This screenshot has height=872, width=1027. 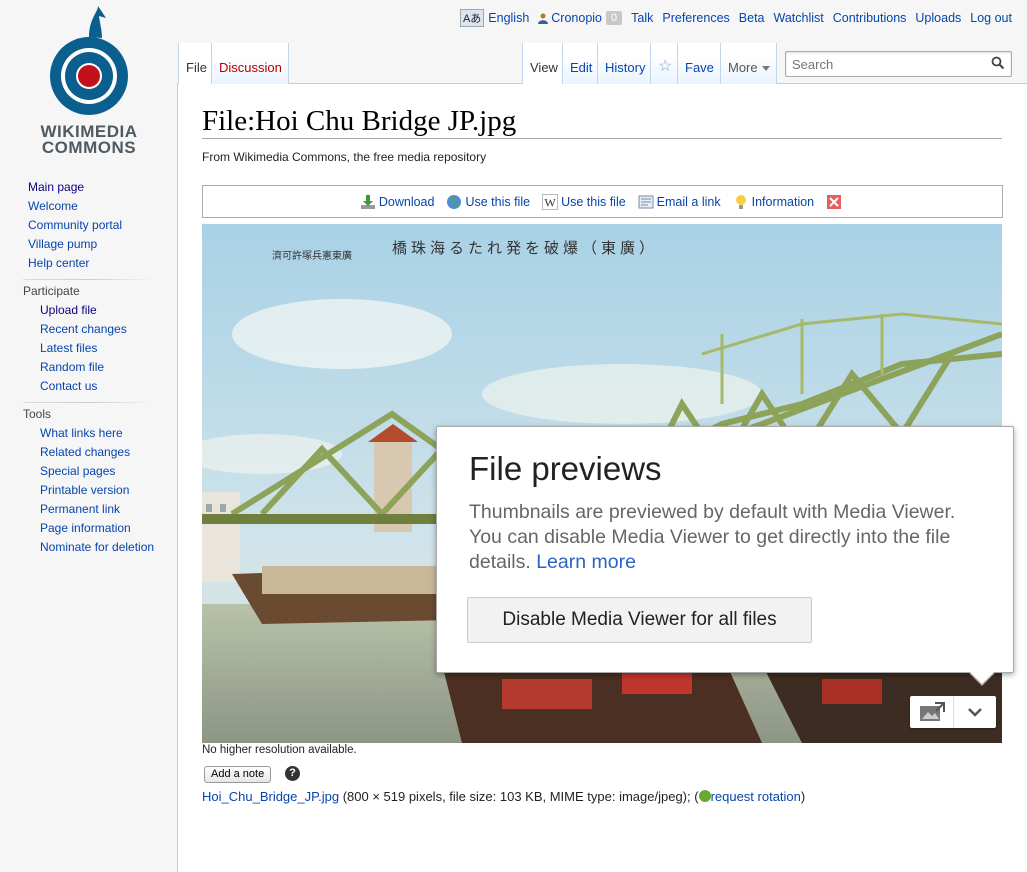 I want to click on popup-title: File previews, so click(x=565, y=468).